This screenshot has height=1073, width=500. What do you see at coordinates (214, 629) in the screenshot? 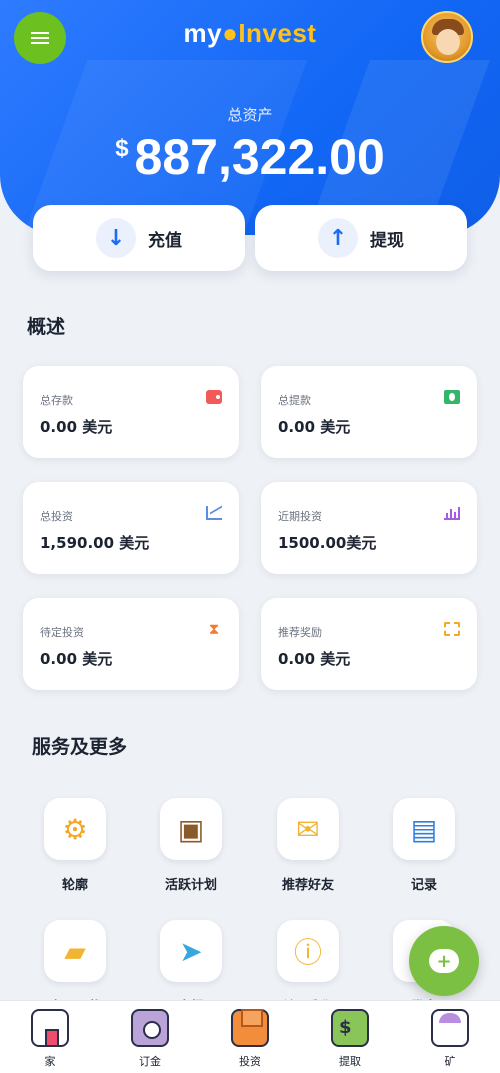
I see `hourglass-icon: ⧗` at bounding box center [214, 629].